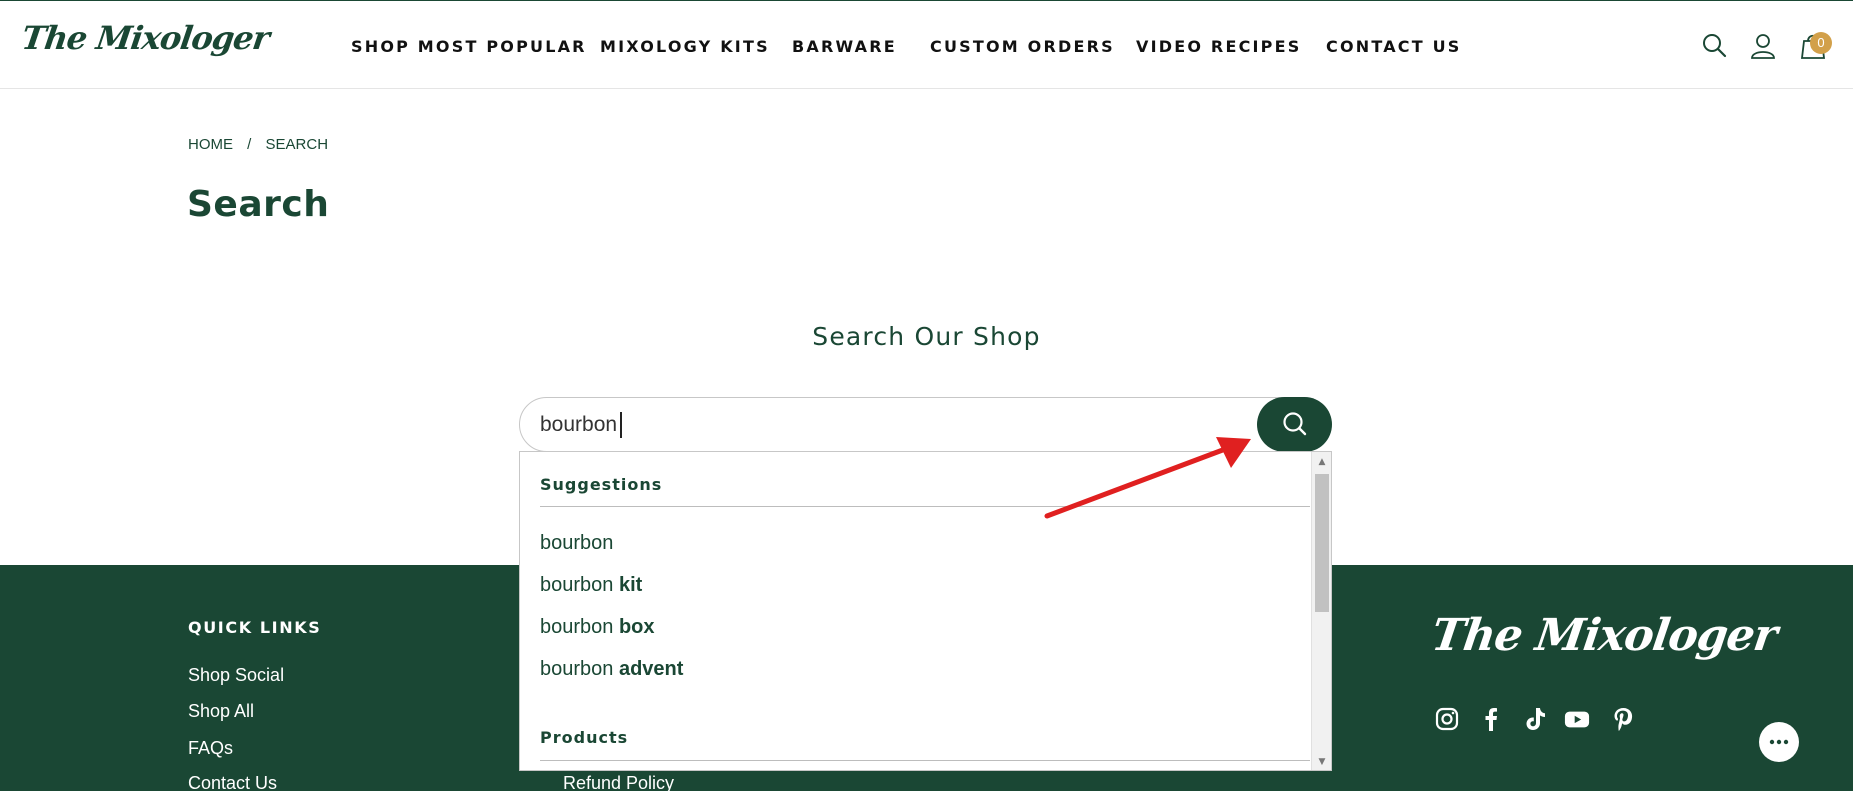 This screenshot has height=791, width=1853. Describe the element at coordinates (255, 627) in the screenshot. I see `quick-links-heading: QUICK LINKS` at that location.